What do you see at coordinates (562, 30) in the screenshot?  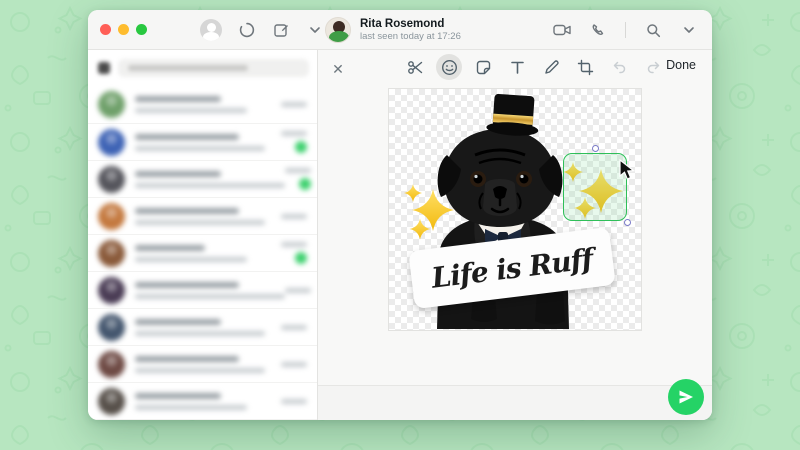 I see `video-call-icon` at bounding box center [562, 30].